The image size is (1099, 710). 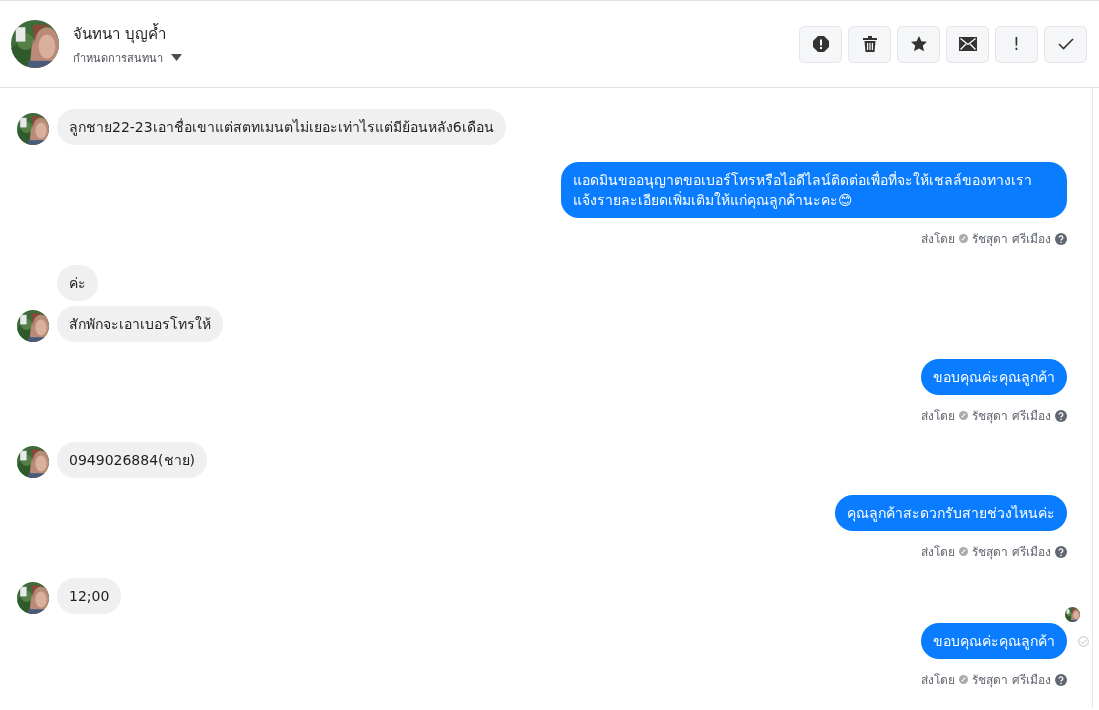 I want to click on star-icon, so click(x=918, y=44).